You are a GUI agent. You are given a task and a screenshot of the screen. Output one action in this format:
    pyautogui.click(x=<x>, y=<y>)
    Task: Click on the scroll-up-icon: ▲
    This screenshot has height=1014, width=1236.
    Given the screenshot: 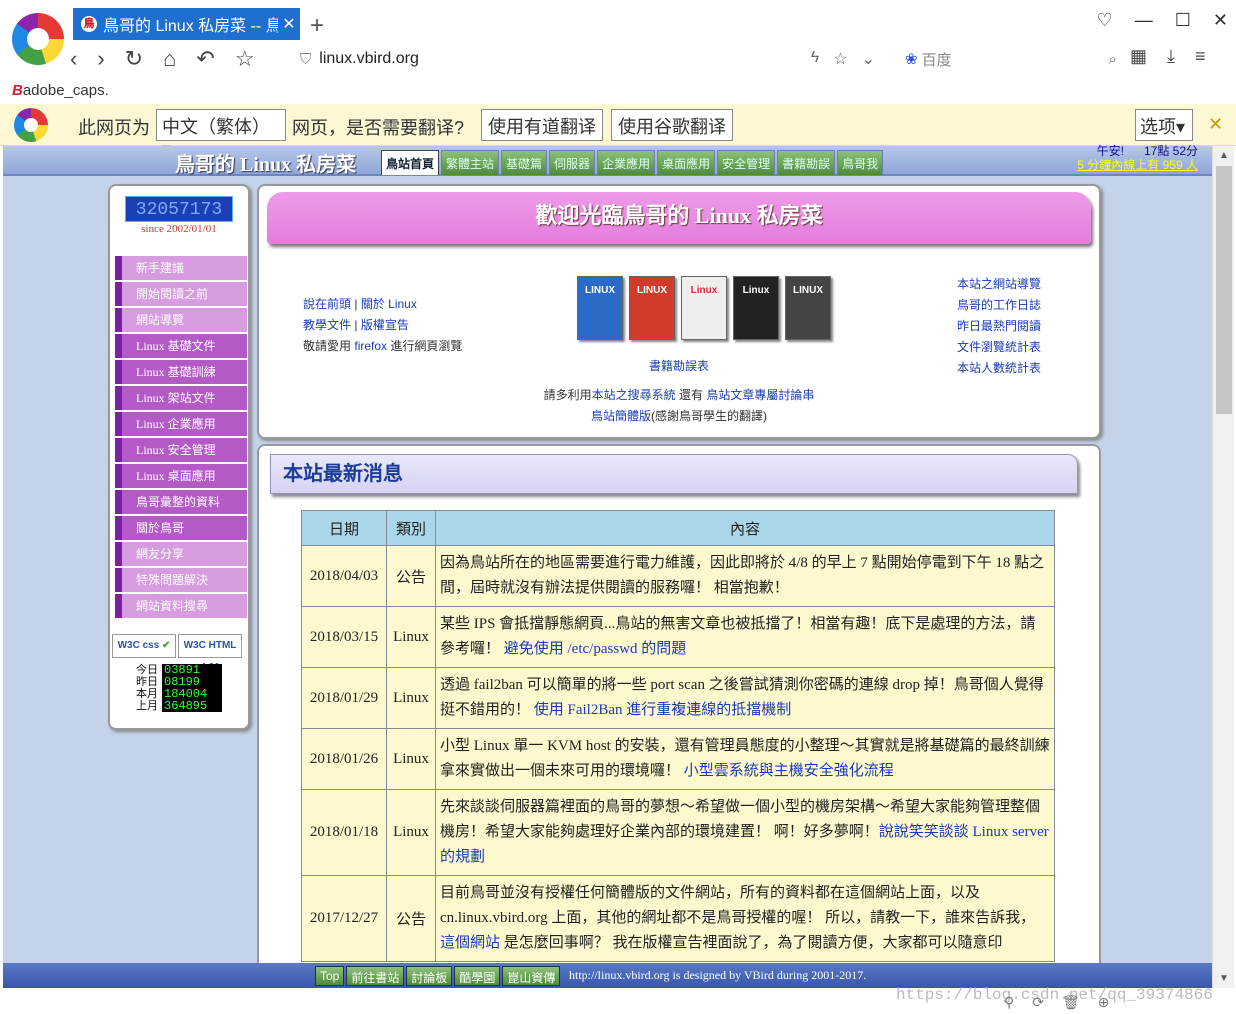 What is the action you would take?
    pyautogui.click(x=1224, y=155)
    